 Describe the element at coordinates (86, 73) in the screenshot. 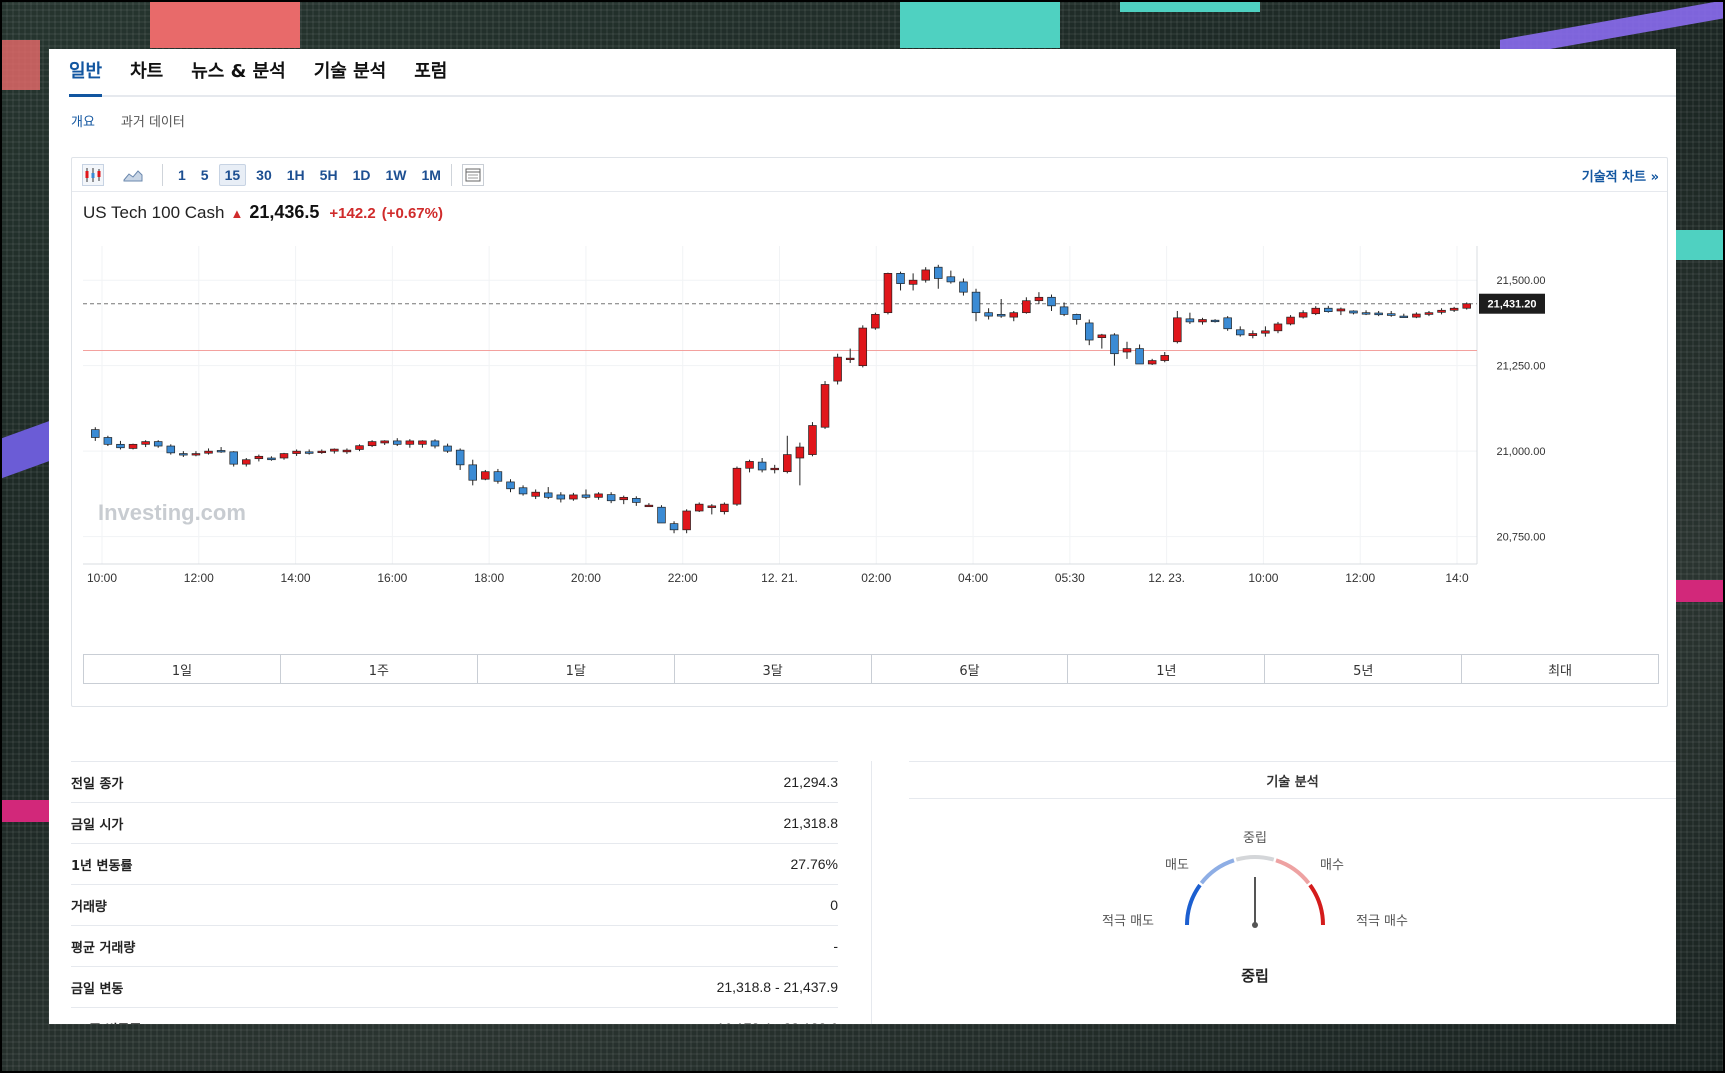

I see `tab-general: 일반` at that location.